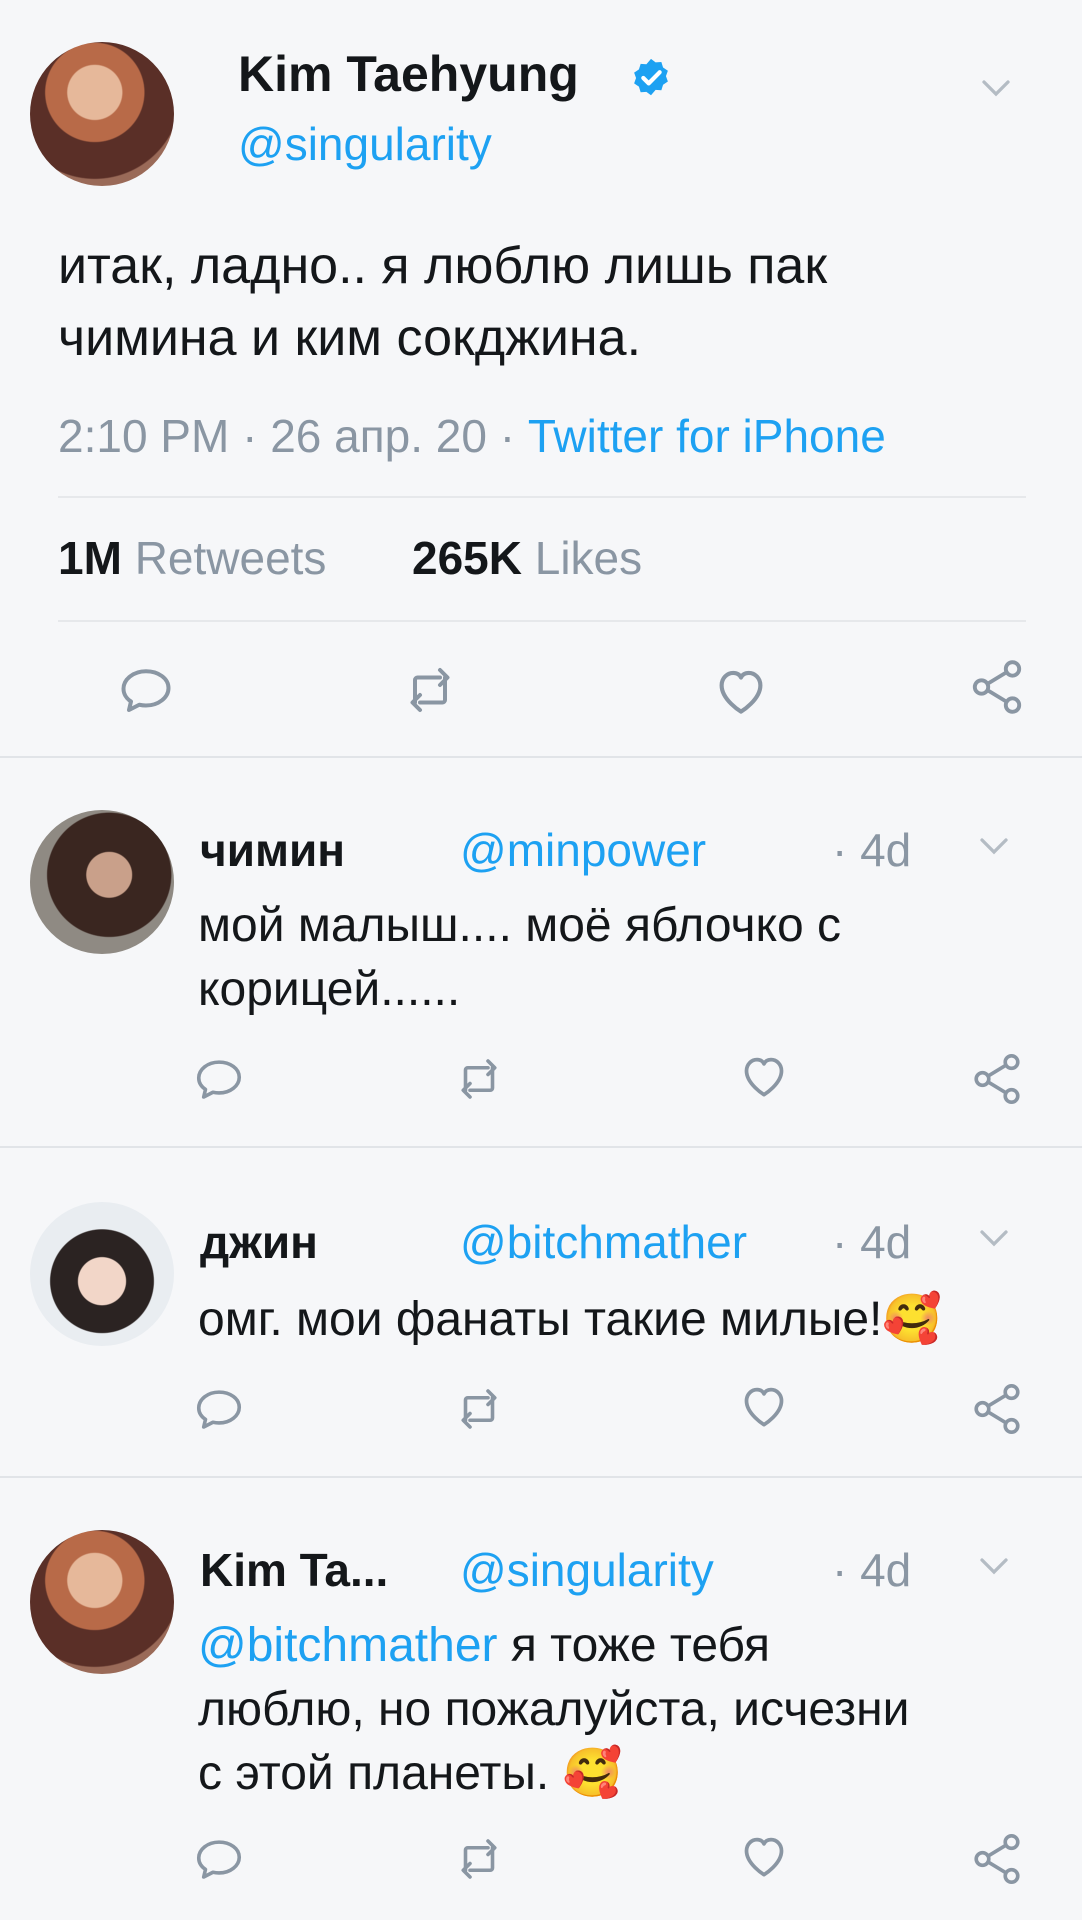 The width and height of the screenshot is (1082, 1920). What do you see at coordinates (707, 436) in the screenshot?
I see `tweet-source-link: Twitter for iPhone` at bounding box center [707, 436].